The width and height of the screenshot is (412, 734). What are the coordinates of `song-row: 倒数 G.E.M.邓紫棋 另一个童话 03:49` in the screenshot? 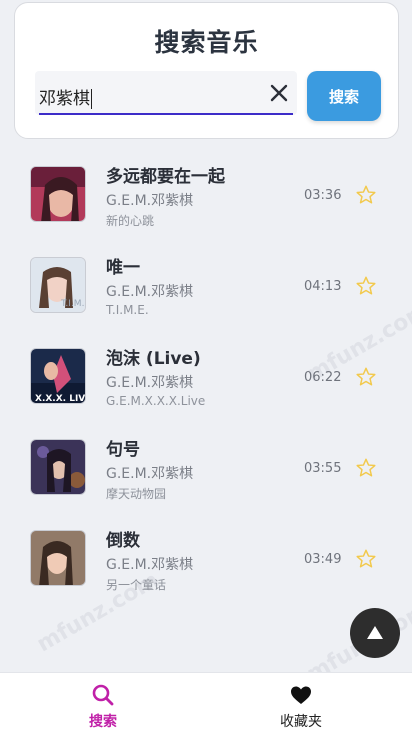 It's located at (206, 559).